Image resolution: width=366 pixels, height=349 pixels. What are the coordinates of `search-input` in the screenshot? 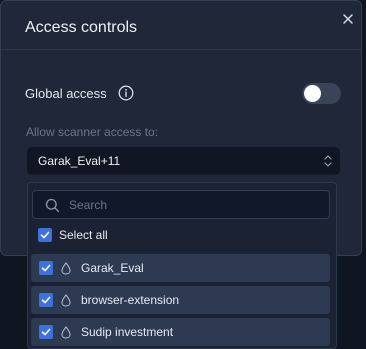 It's located at (194, 205).